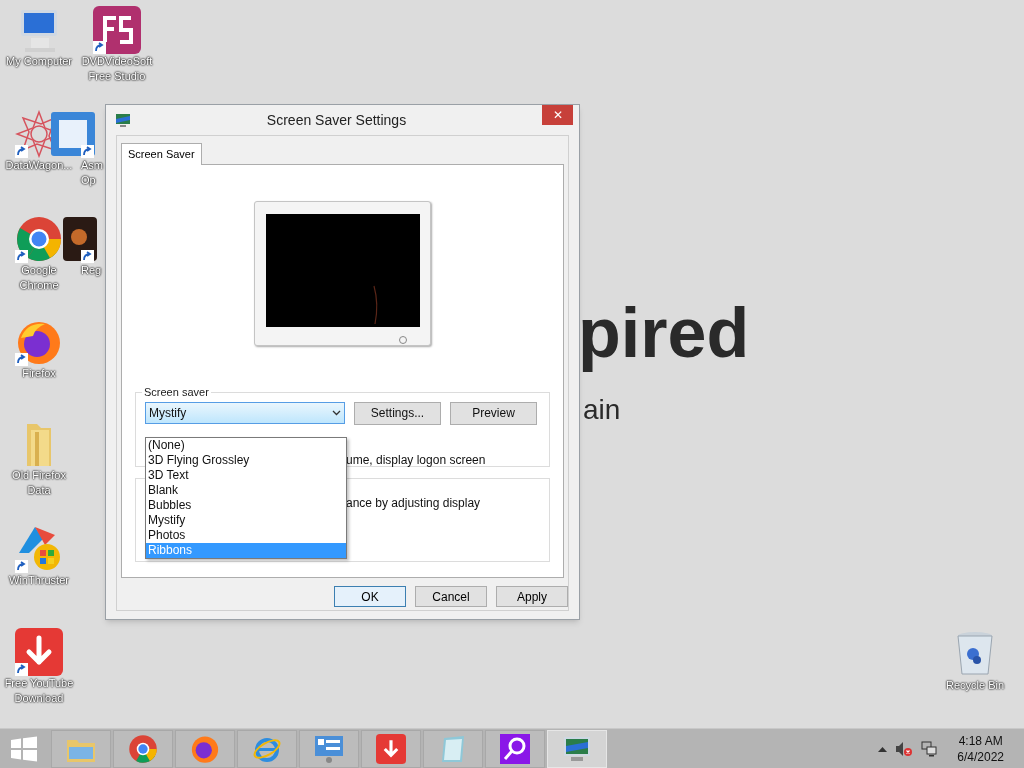 Image resolution: width=1024 pixels, height=768 pixels. I want to click on caret-up-icon, so click(883, 748).